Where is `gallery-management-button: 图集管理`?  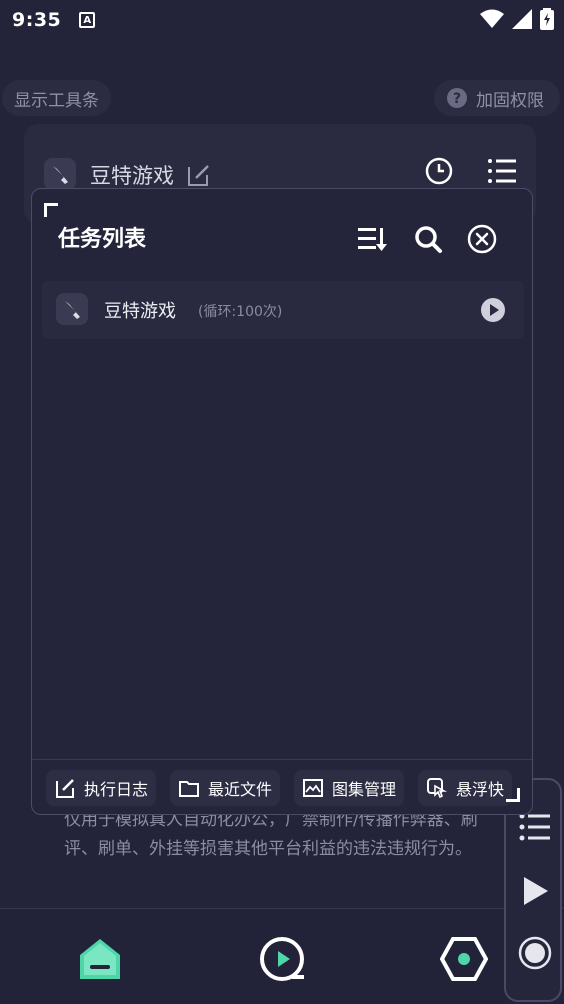
gallery-management-button: 图集管理 is located at coordinates (349, 788).